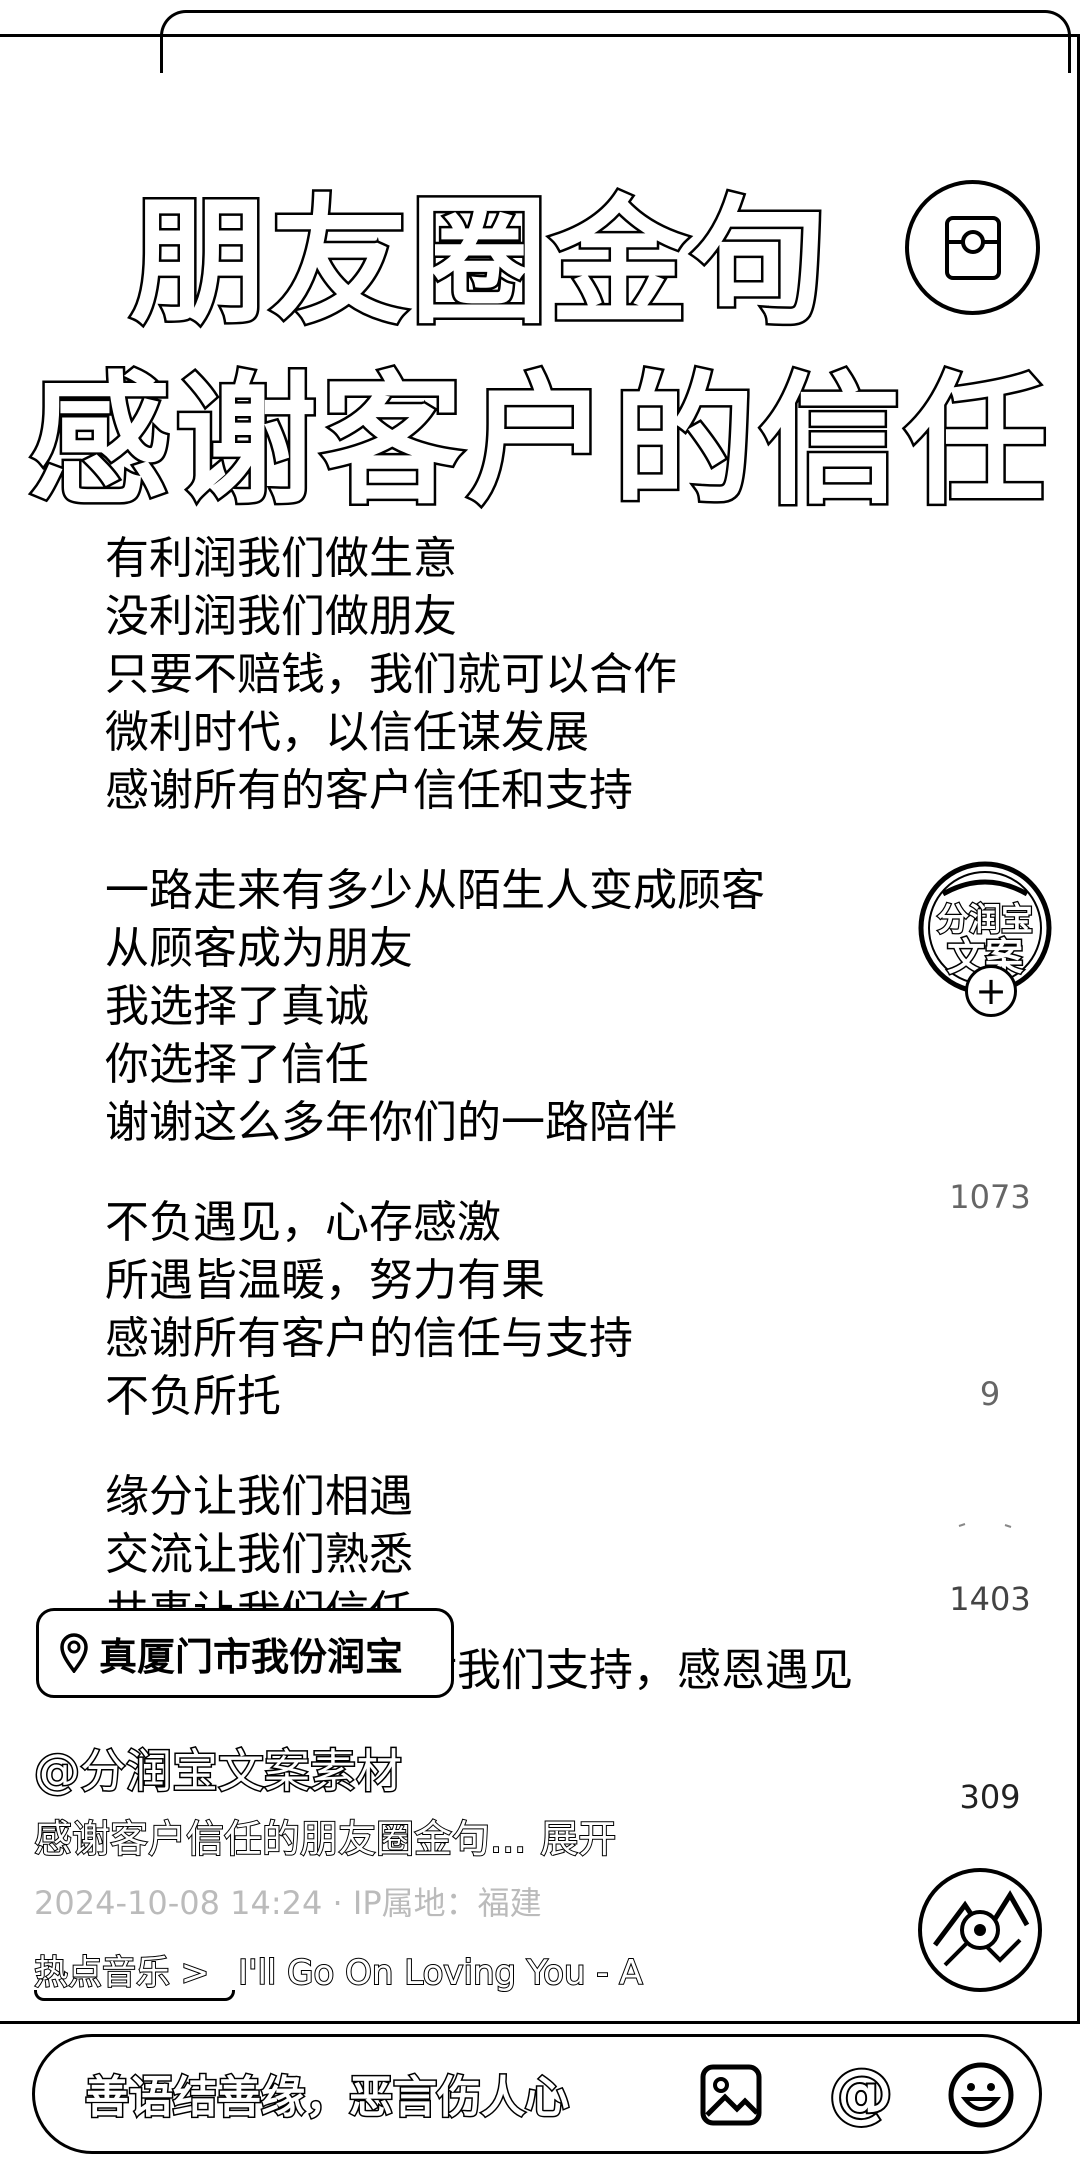 Image resolution: width=1080 pixels, height=2176 pixels. I want to click on poem-line: 我选择了真诚, so click(237, 1006).